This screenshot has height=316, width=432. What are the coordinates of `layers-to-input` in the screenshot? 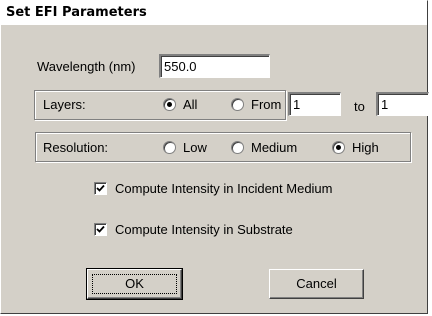 It's located at (402, 104).